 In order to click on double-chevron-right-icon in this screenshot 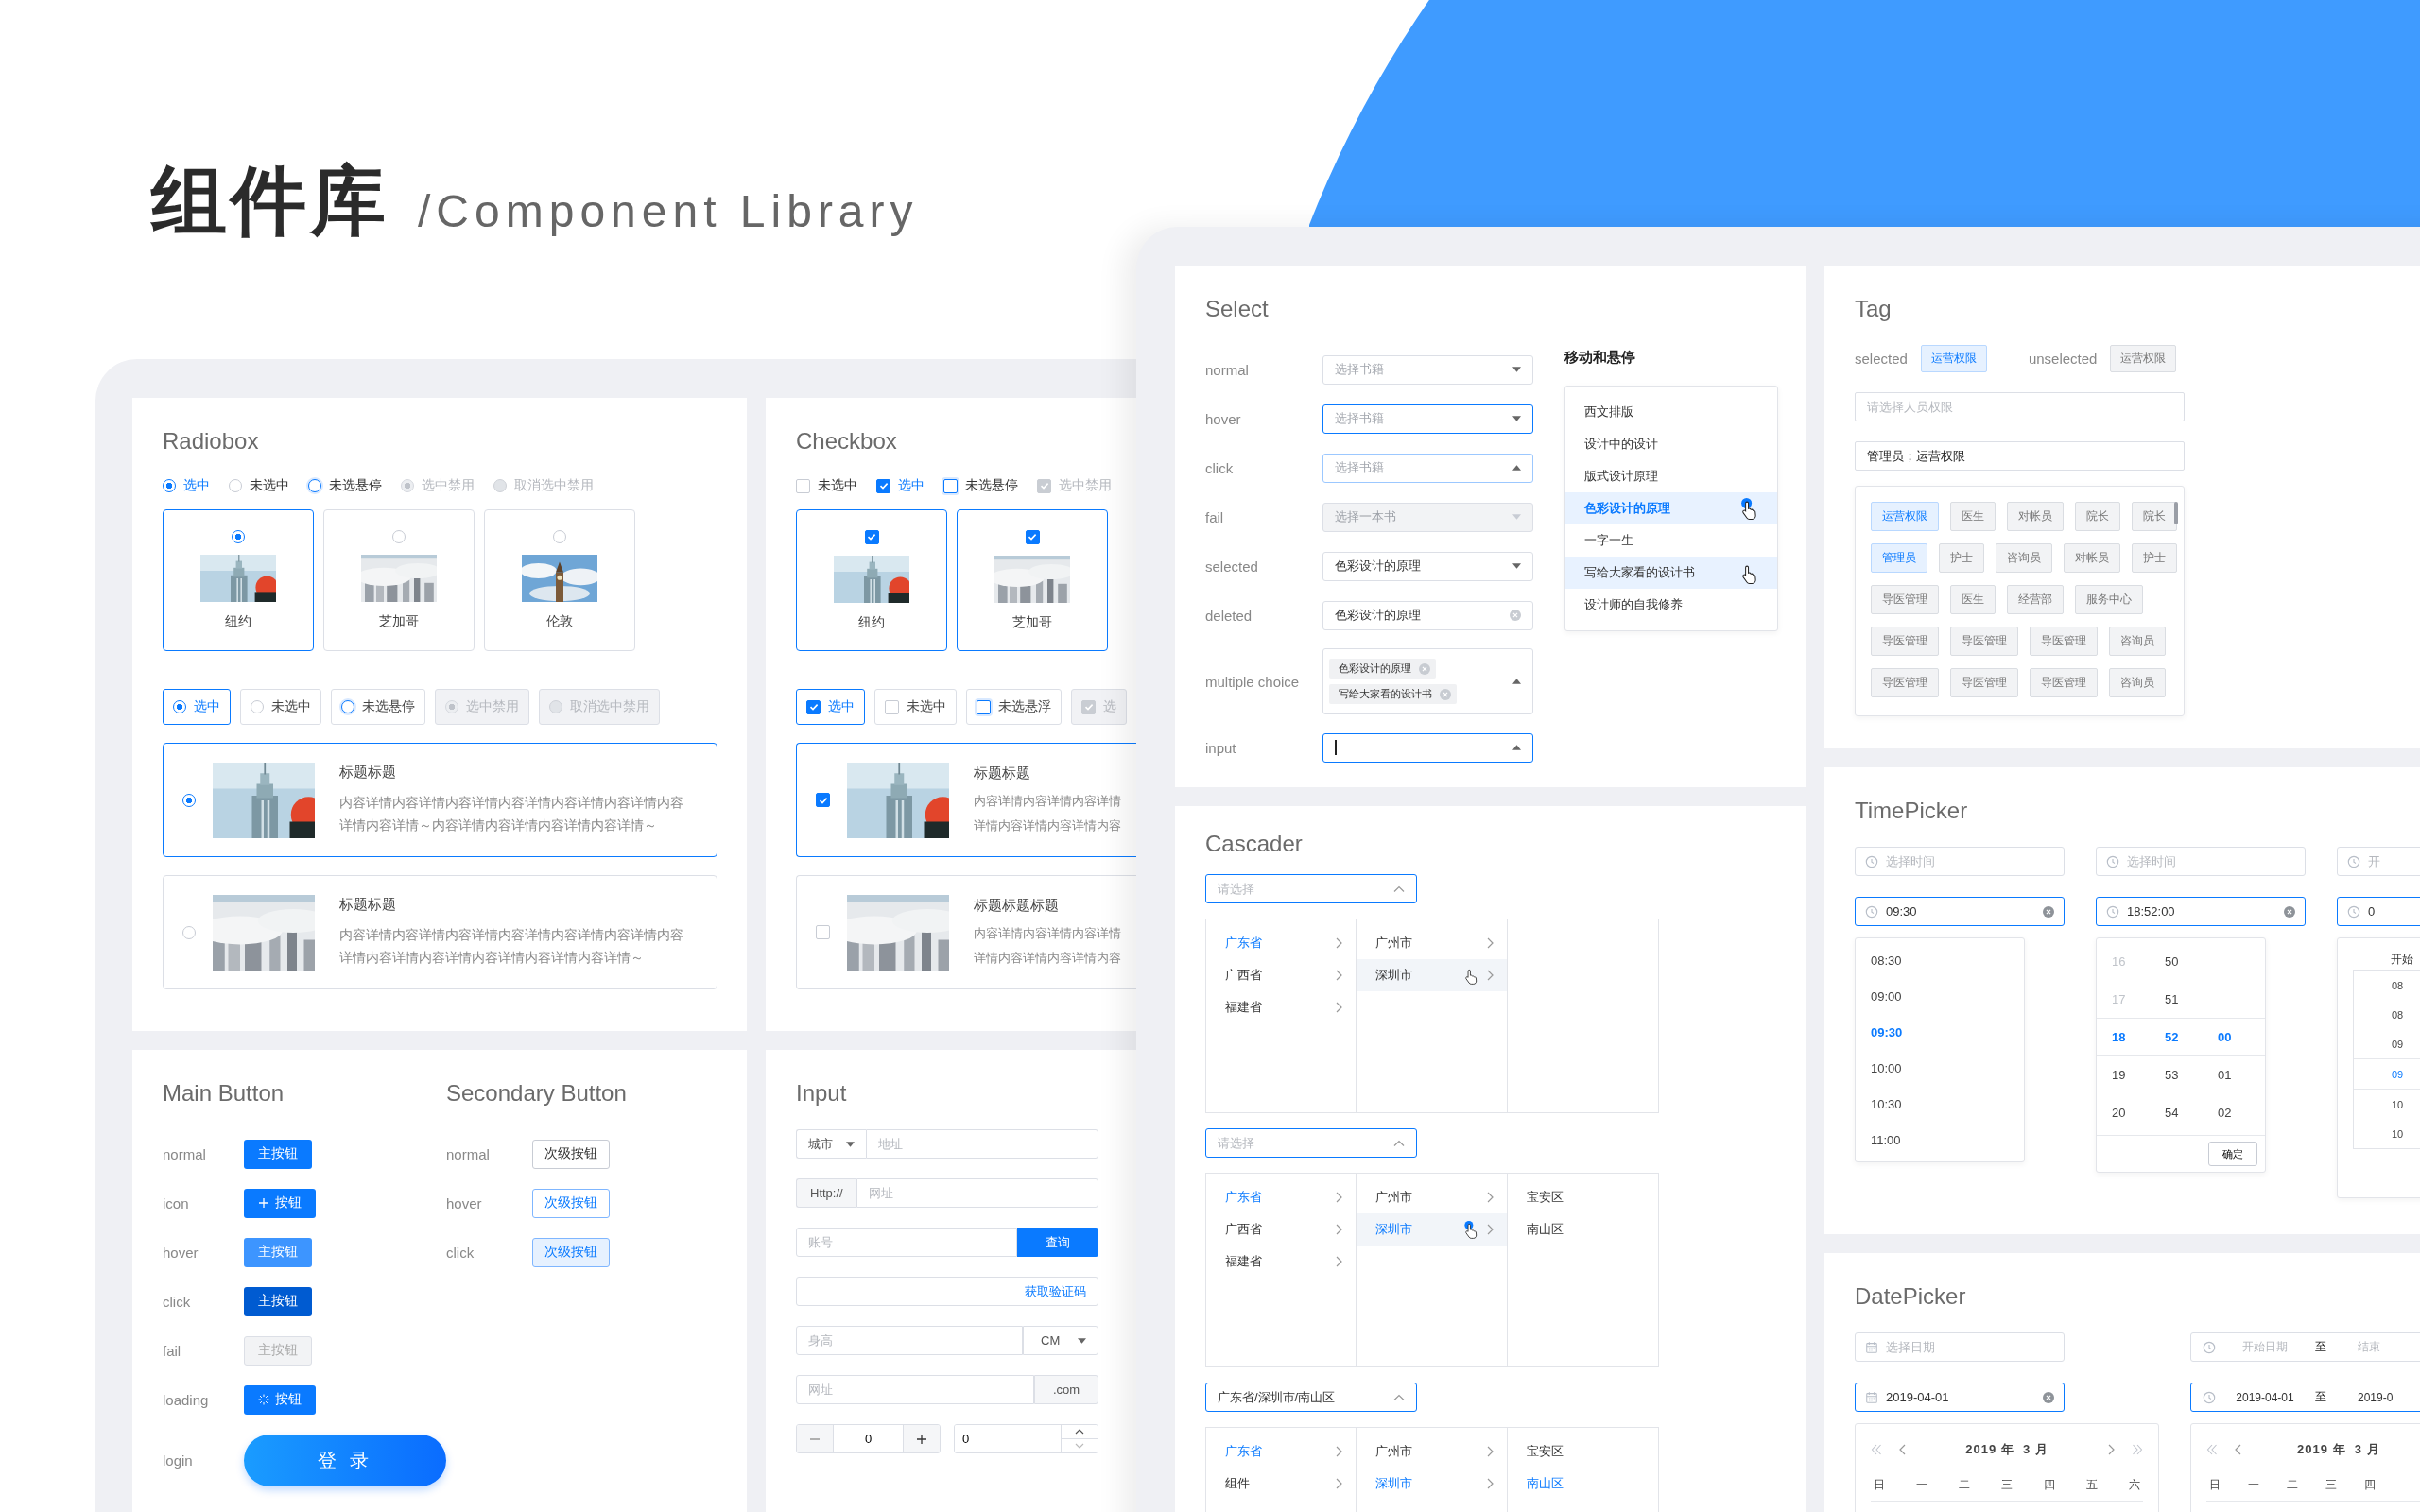, I will do `click(2138, 1449)`.